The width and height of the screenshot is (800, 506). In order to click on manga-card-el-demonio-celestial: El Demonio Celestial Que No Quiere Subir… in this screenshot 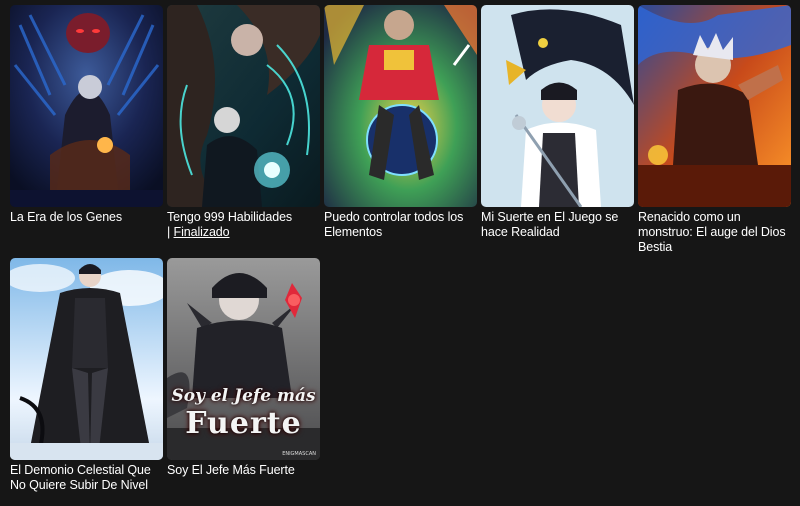, I will do `click(86, 375)`.